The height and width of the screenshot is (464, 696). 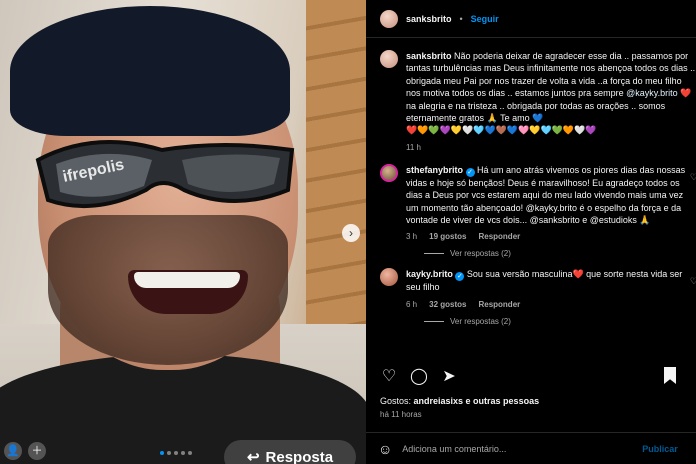 What do you see at coordinates (412, 304) in the screenshot?
I see `comment-time: 6 h` at bounding box center [412, 304].